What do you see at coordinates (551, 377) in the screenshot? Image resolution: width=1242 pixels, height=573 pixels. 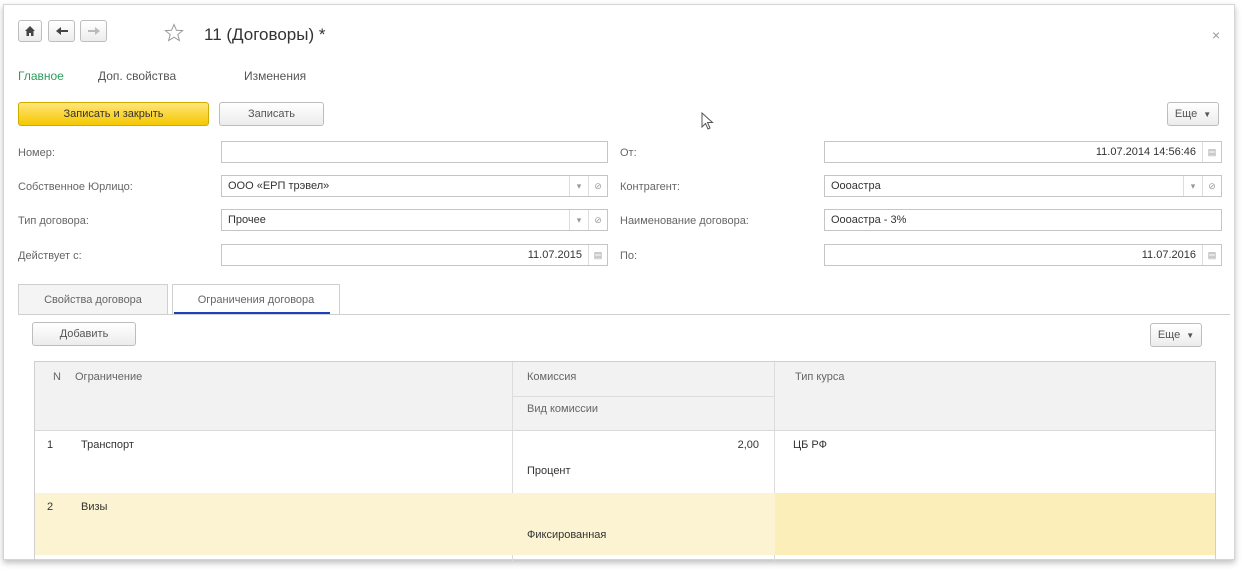 I see `header-commission: Комиссия` at bounding box center [551, 377].